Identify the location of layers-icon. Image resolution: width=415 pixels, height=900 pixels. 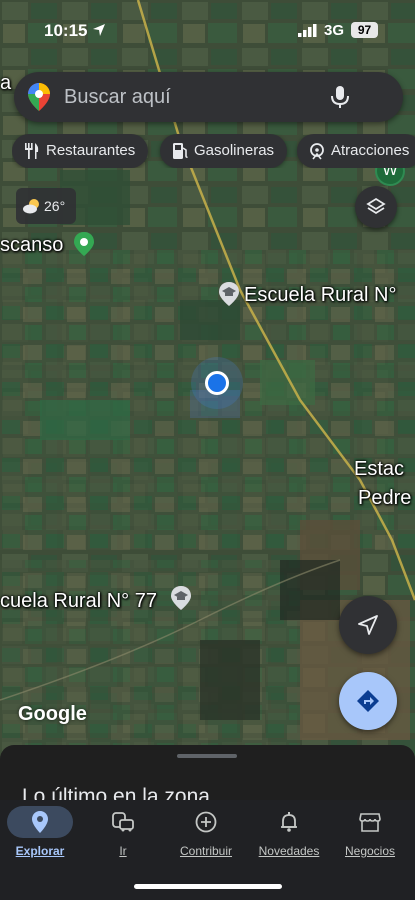
(376, 206).